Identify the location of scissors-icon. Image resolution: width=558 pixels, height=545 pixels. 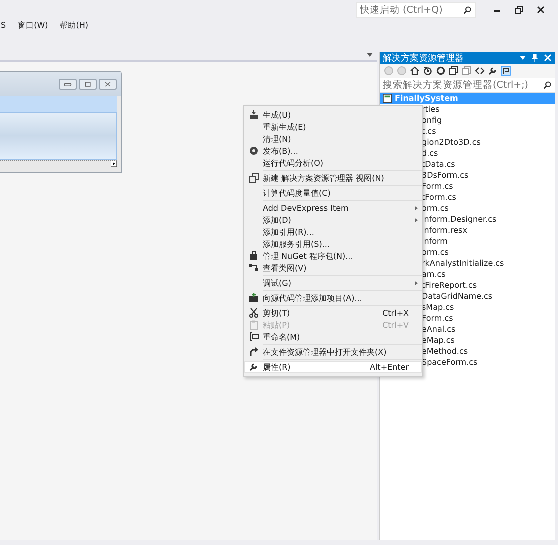
(253, 313).